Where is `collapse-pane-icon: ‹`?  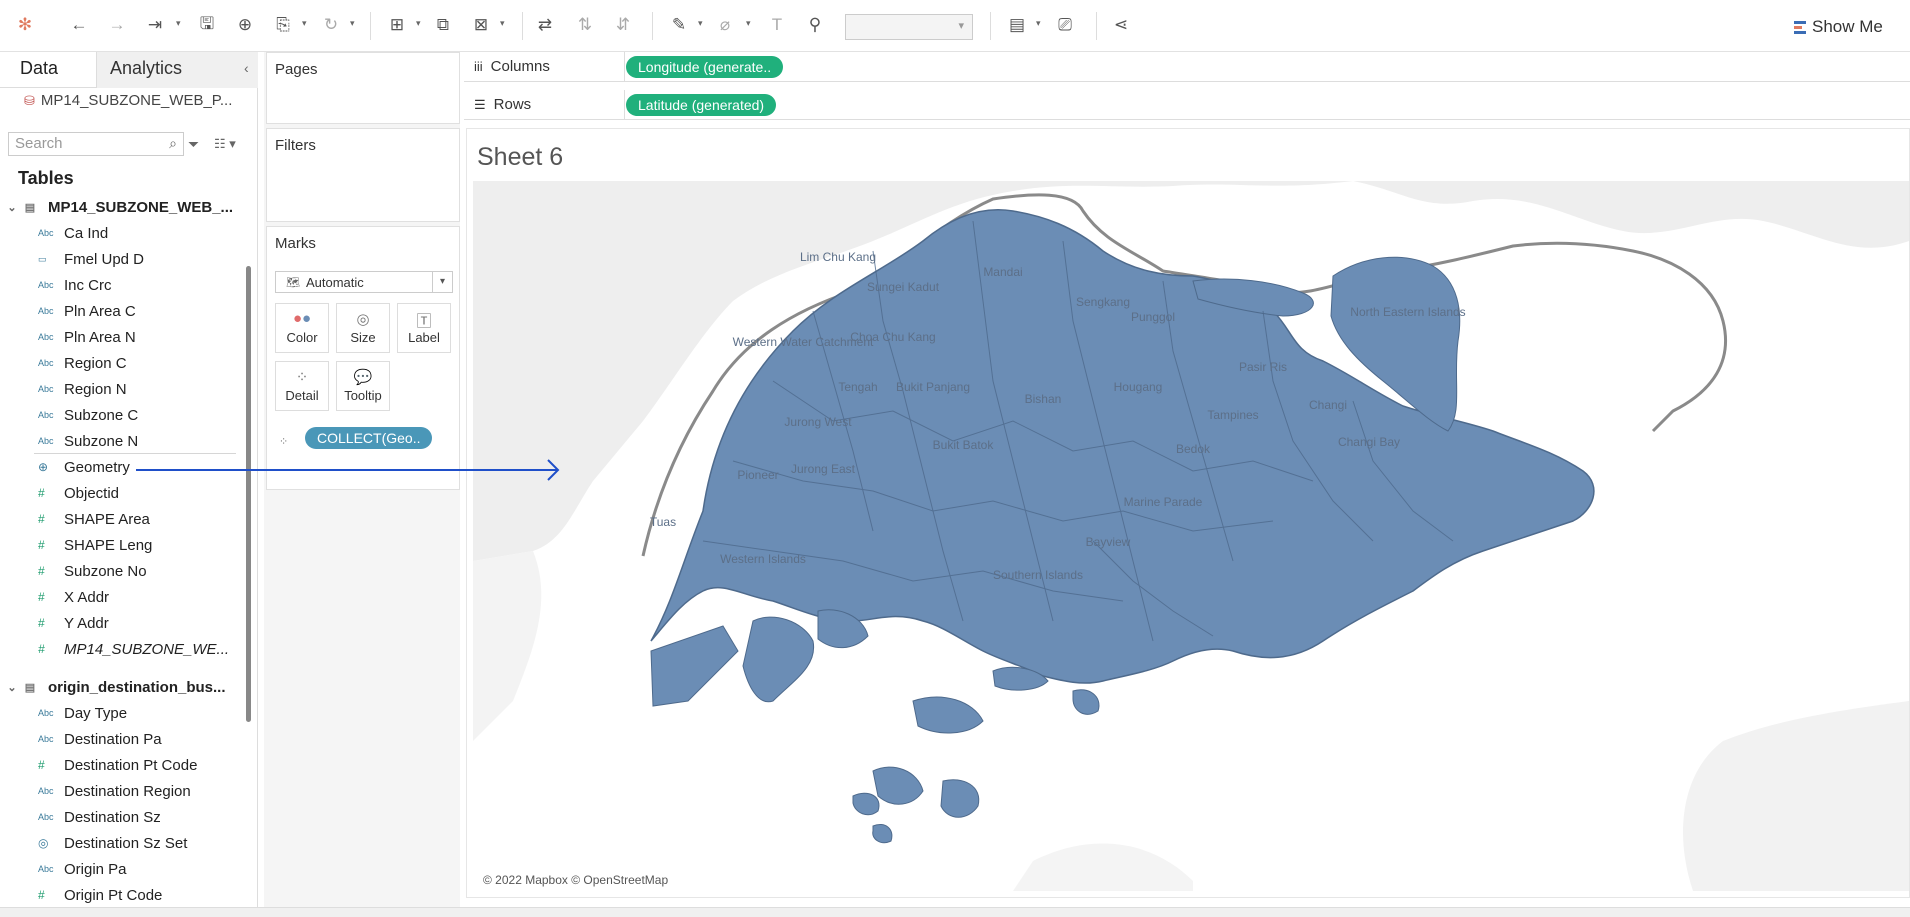 collapse-pane-icon: ‹ is located at coordinates (246, 68).